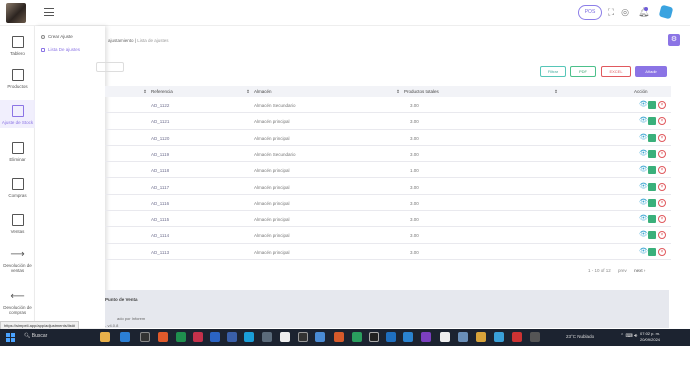 The height and width of the screenshot is (388, 690). Describe the element at coordinates (145, 337) in the screenshot. I see `store-icon` at that location.